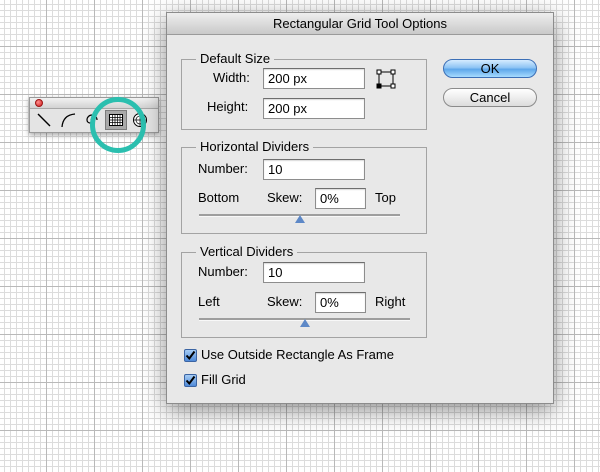 The height and width of the screenshot is (472, 600). What do you see at coordinates (340, 198) in the screenshot?
I see `horizontal-skew-field` at bounding box center [340, 198].